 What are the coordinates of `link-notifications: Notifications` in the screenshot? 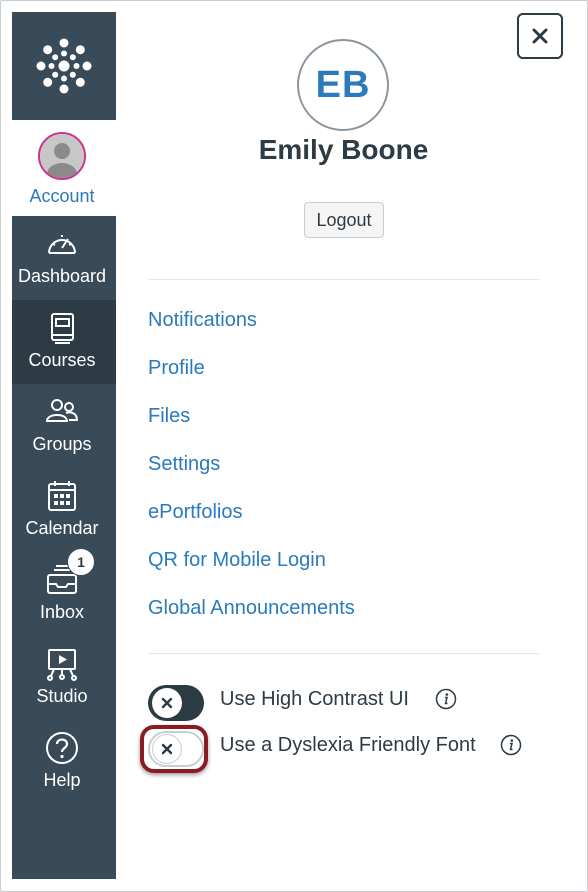 It's located at (202, 320).